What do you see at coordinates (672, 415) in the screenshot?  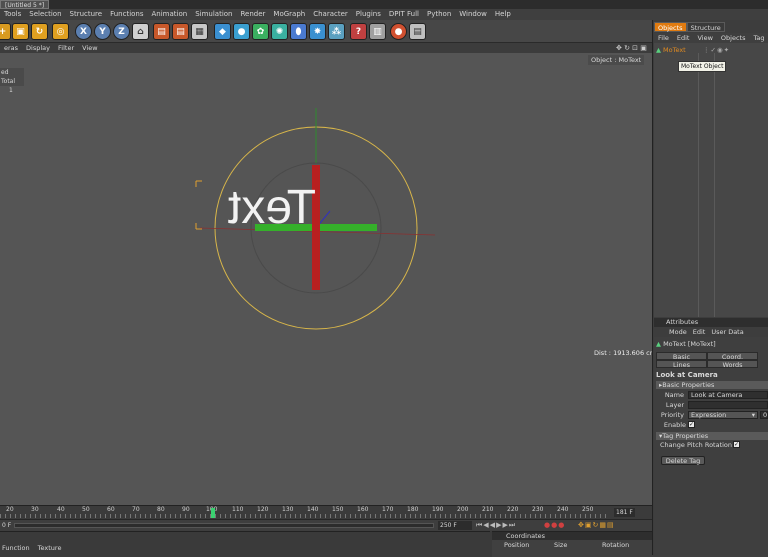 I see `priority-label: Priority` at bounding box center [672, 415].